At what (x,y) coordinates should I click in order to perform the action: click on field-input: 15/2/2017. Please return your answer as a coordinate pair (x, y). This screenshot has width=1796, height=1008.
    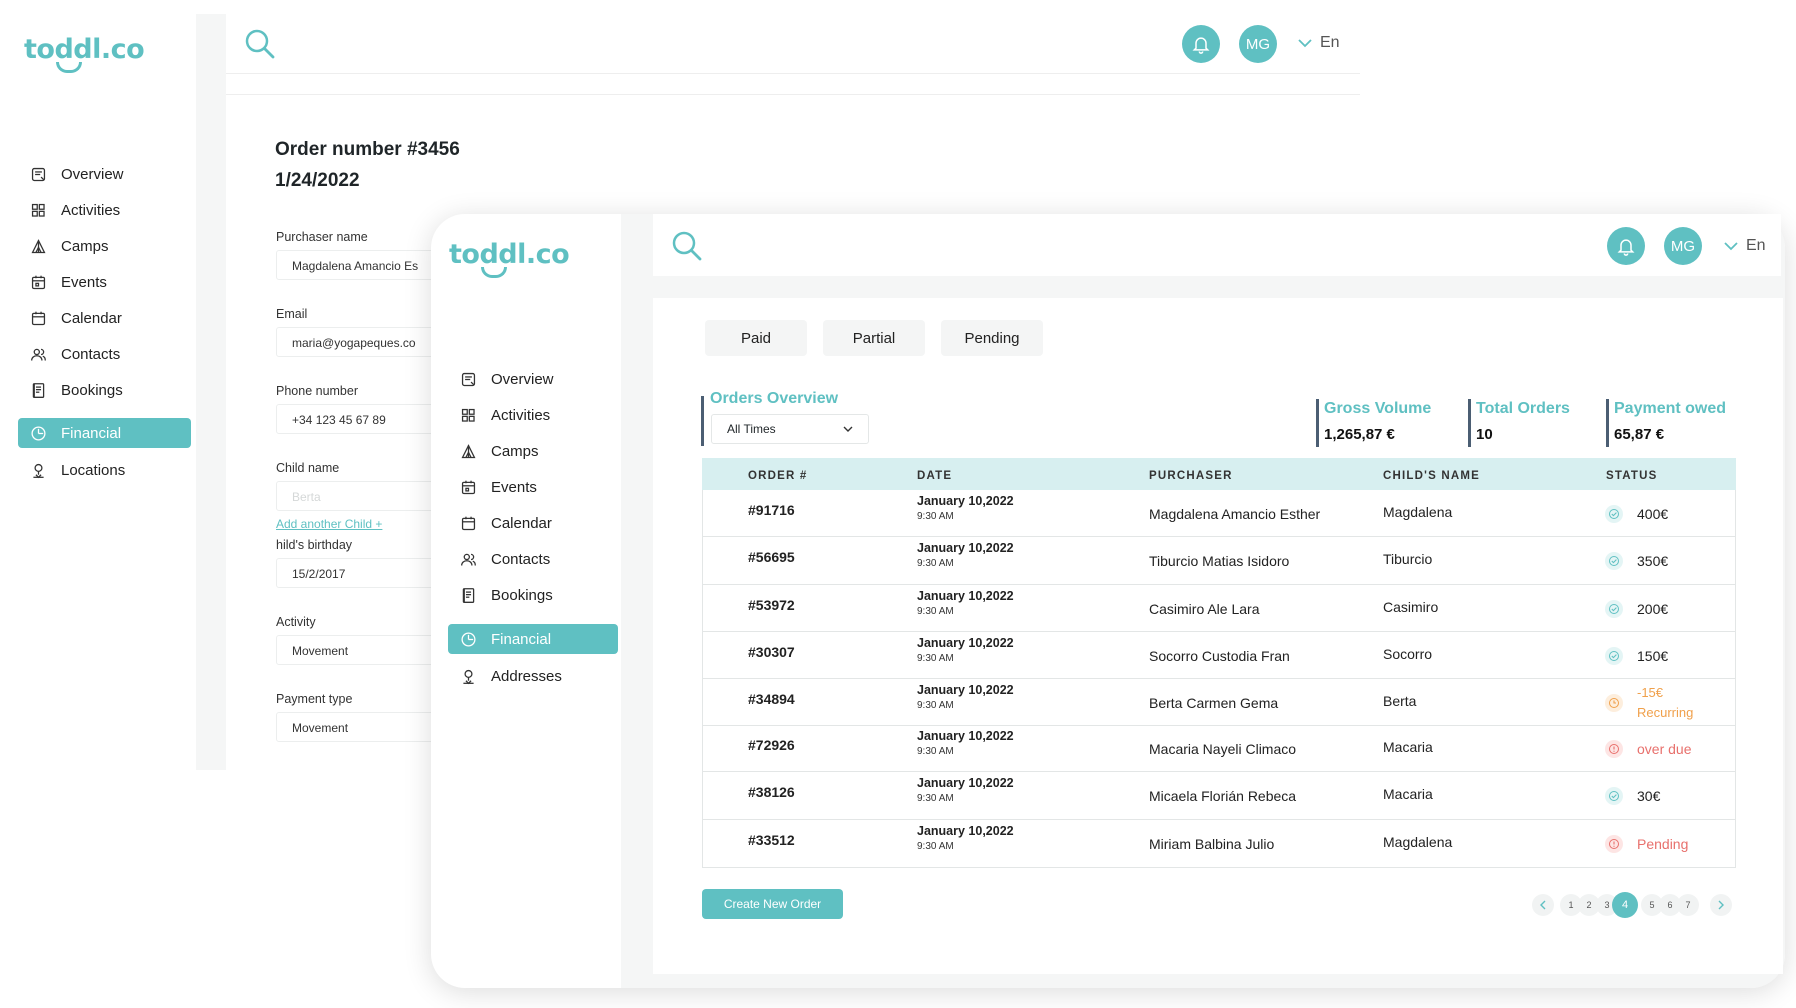
    Looking at the image, I should click on (361, 573).